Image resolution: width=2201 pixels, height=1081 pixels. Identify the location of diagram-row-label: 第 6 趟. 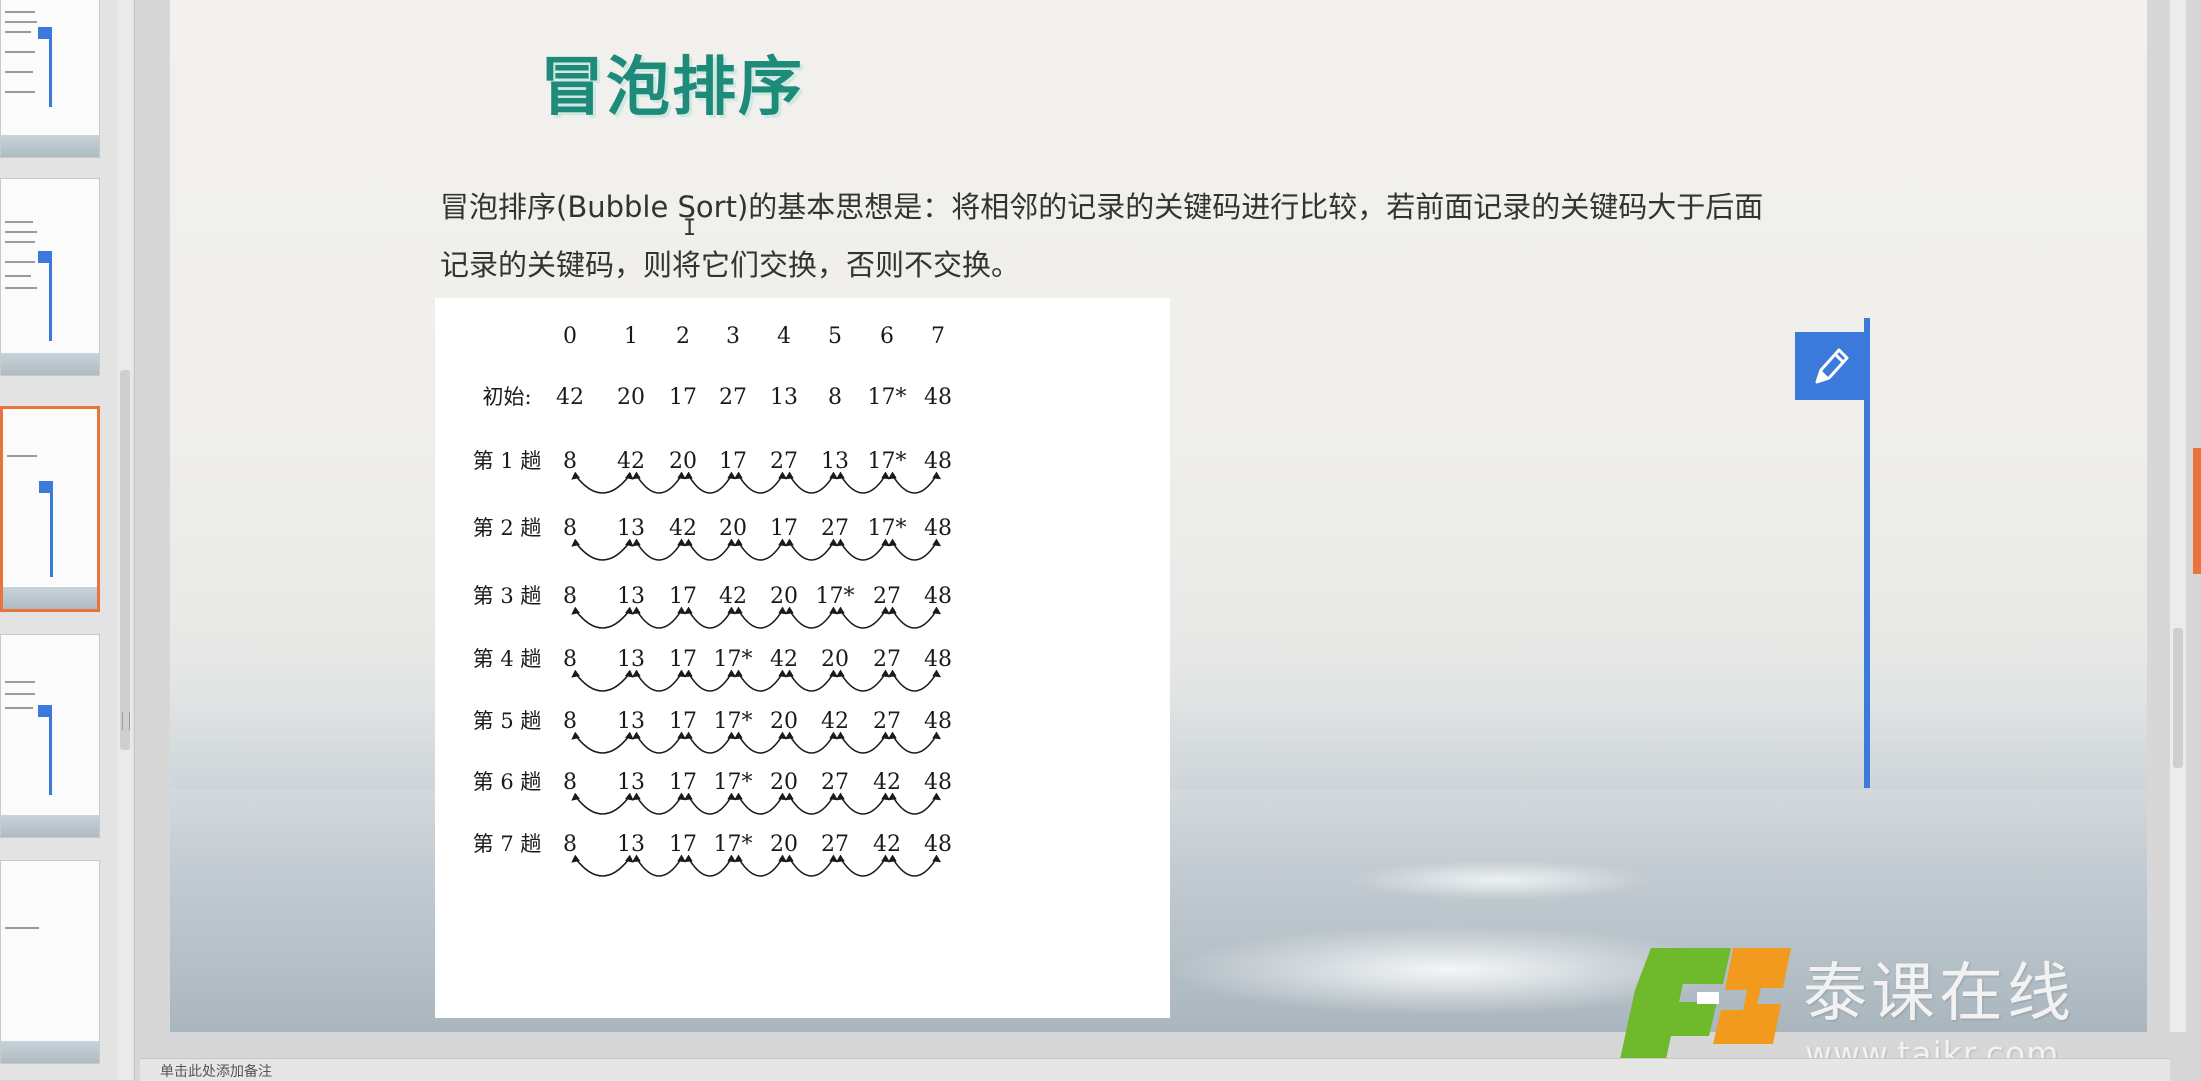
(507, 782).